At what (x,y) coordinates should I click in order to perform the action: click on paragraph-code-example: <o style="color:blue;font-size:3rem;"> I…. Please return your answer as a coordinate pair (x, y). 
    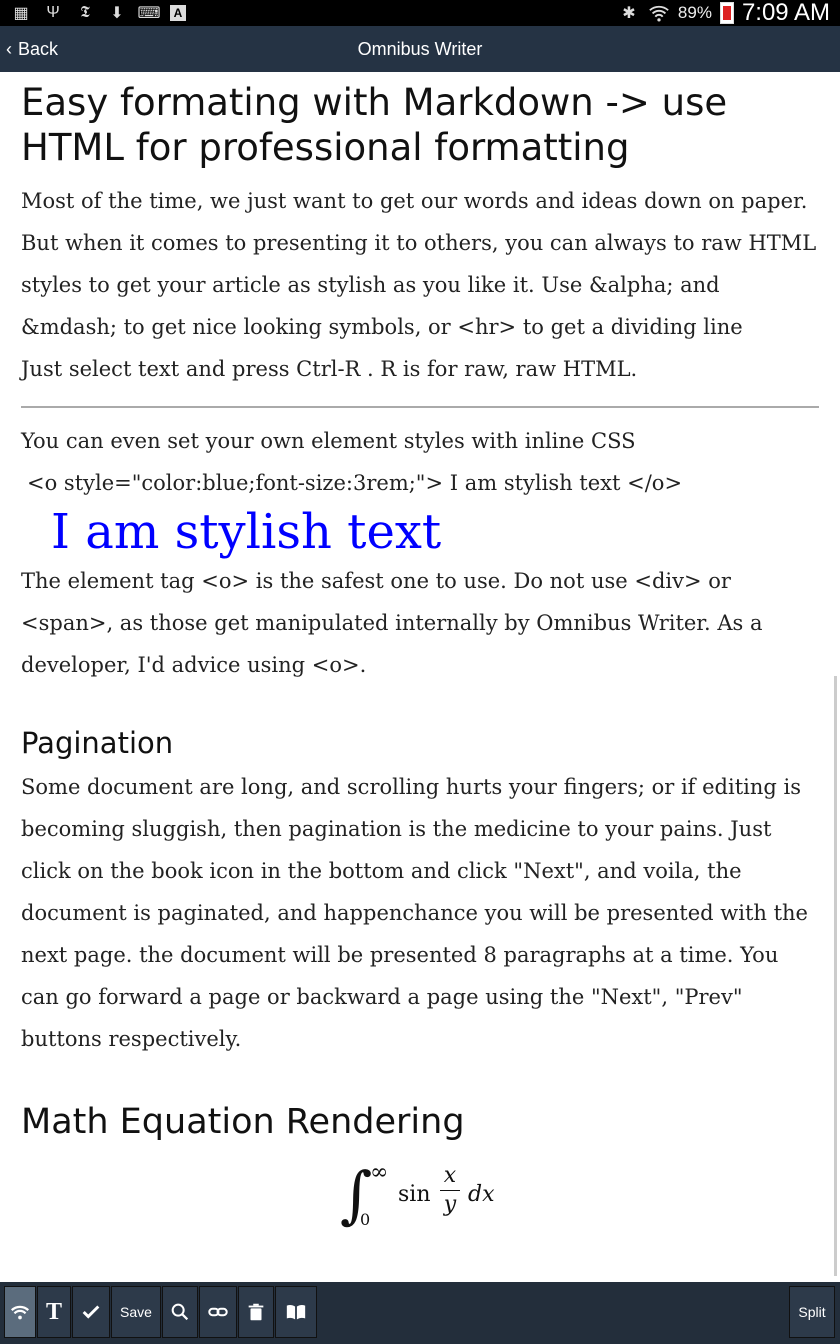
    Looking at the image, I should click on (355, 483).